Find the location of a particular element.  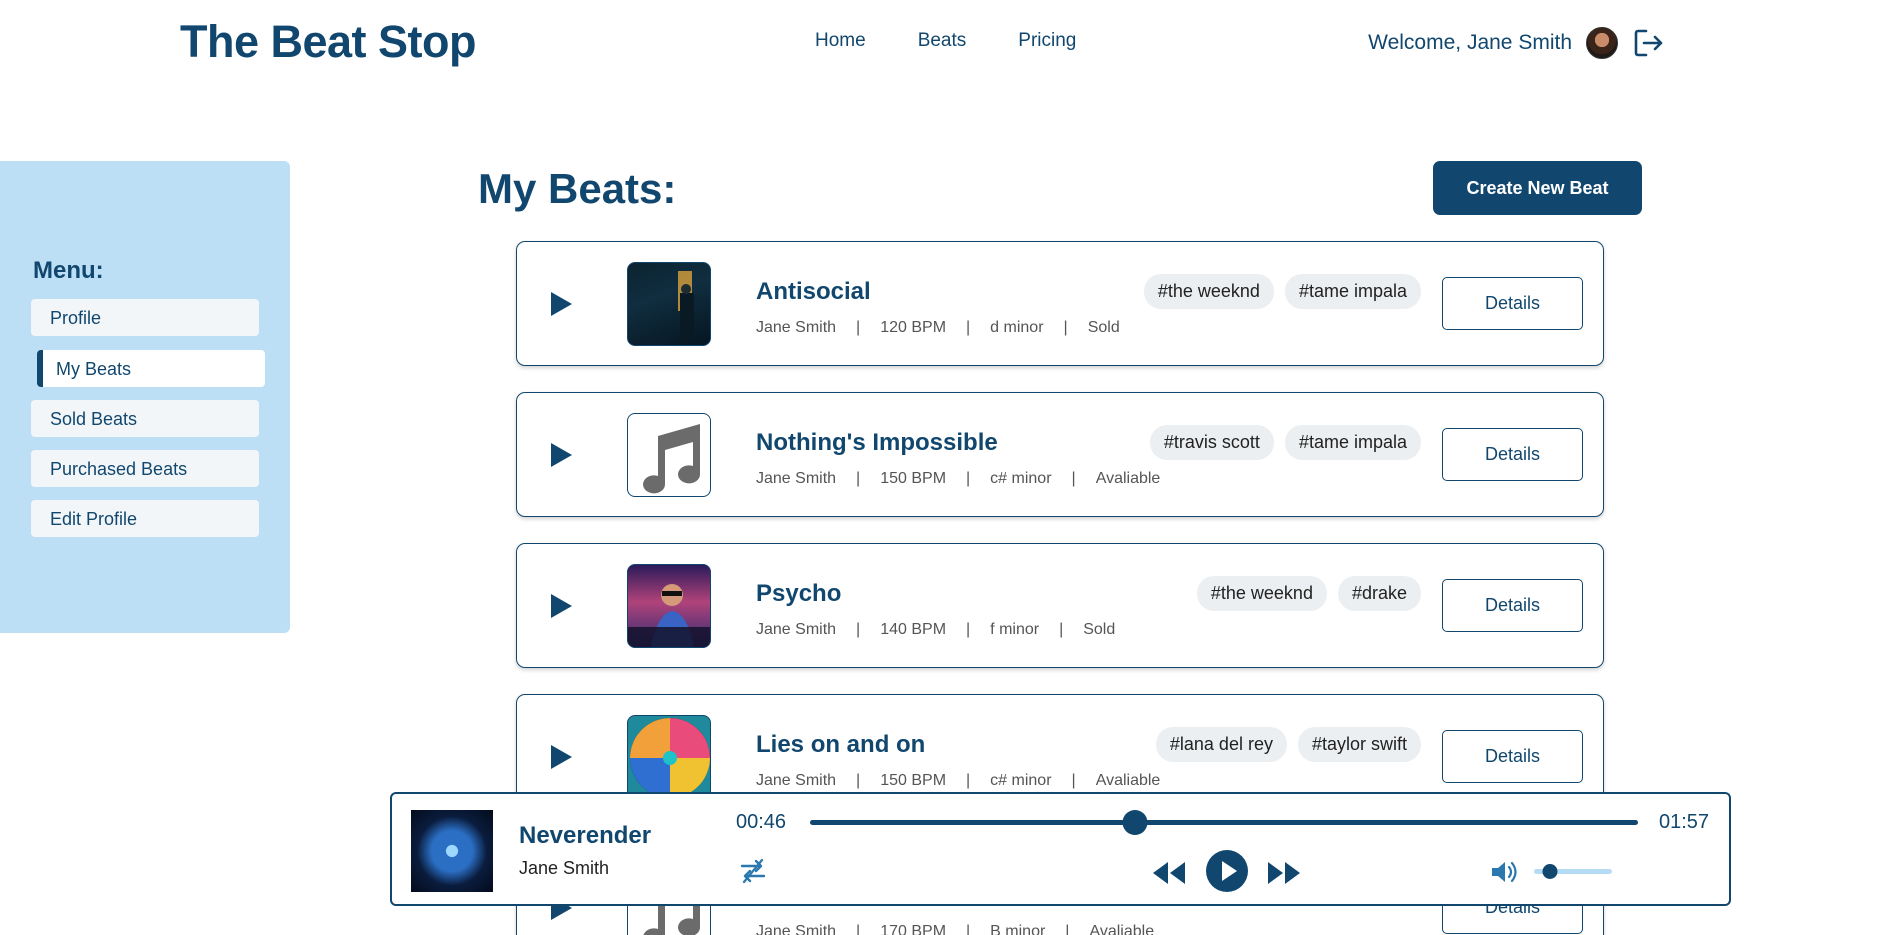

sidebar-item-profile: Profile is located at coordinates (145, 317).